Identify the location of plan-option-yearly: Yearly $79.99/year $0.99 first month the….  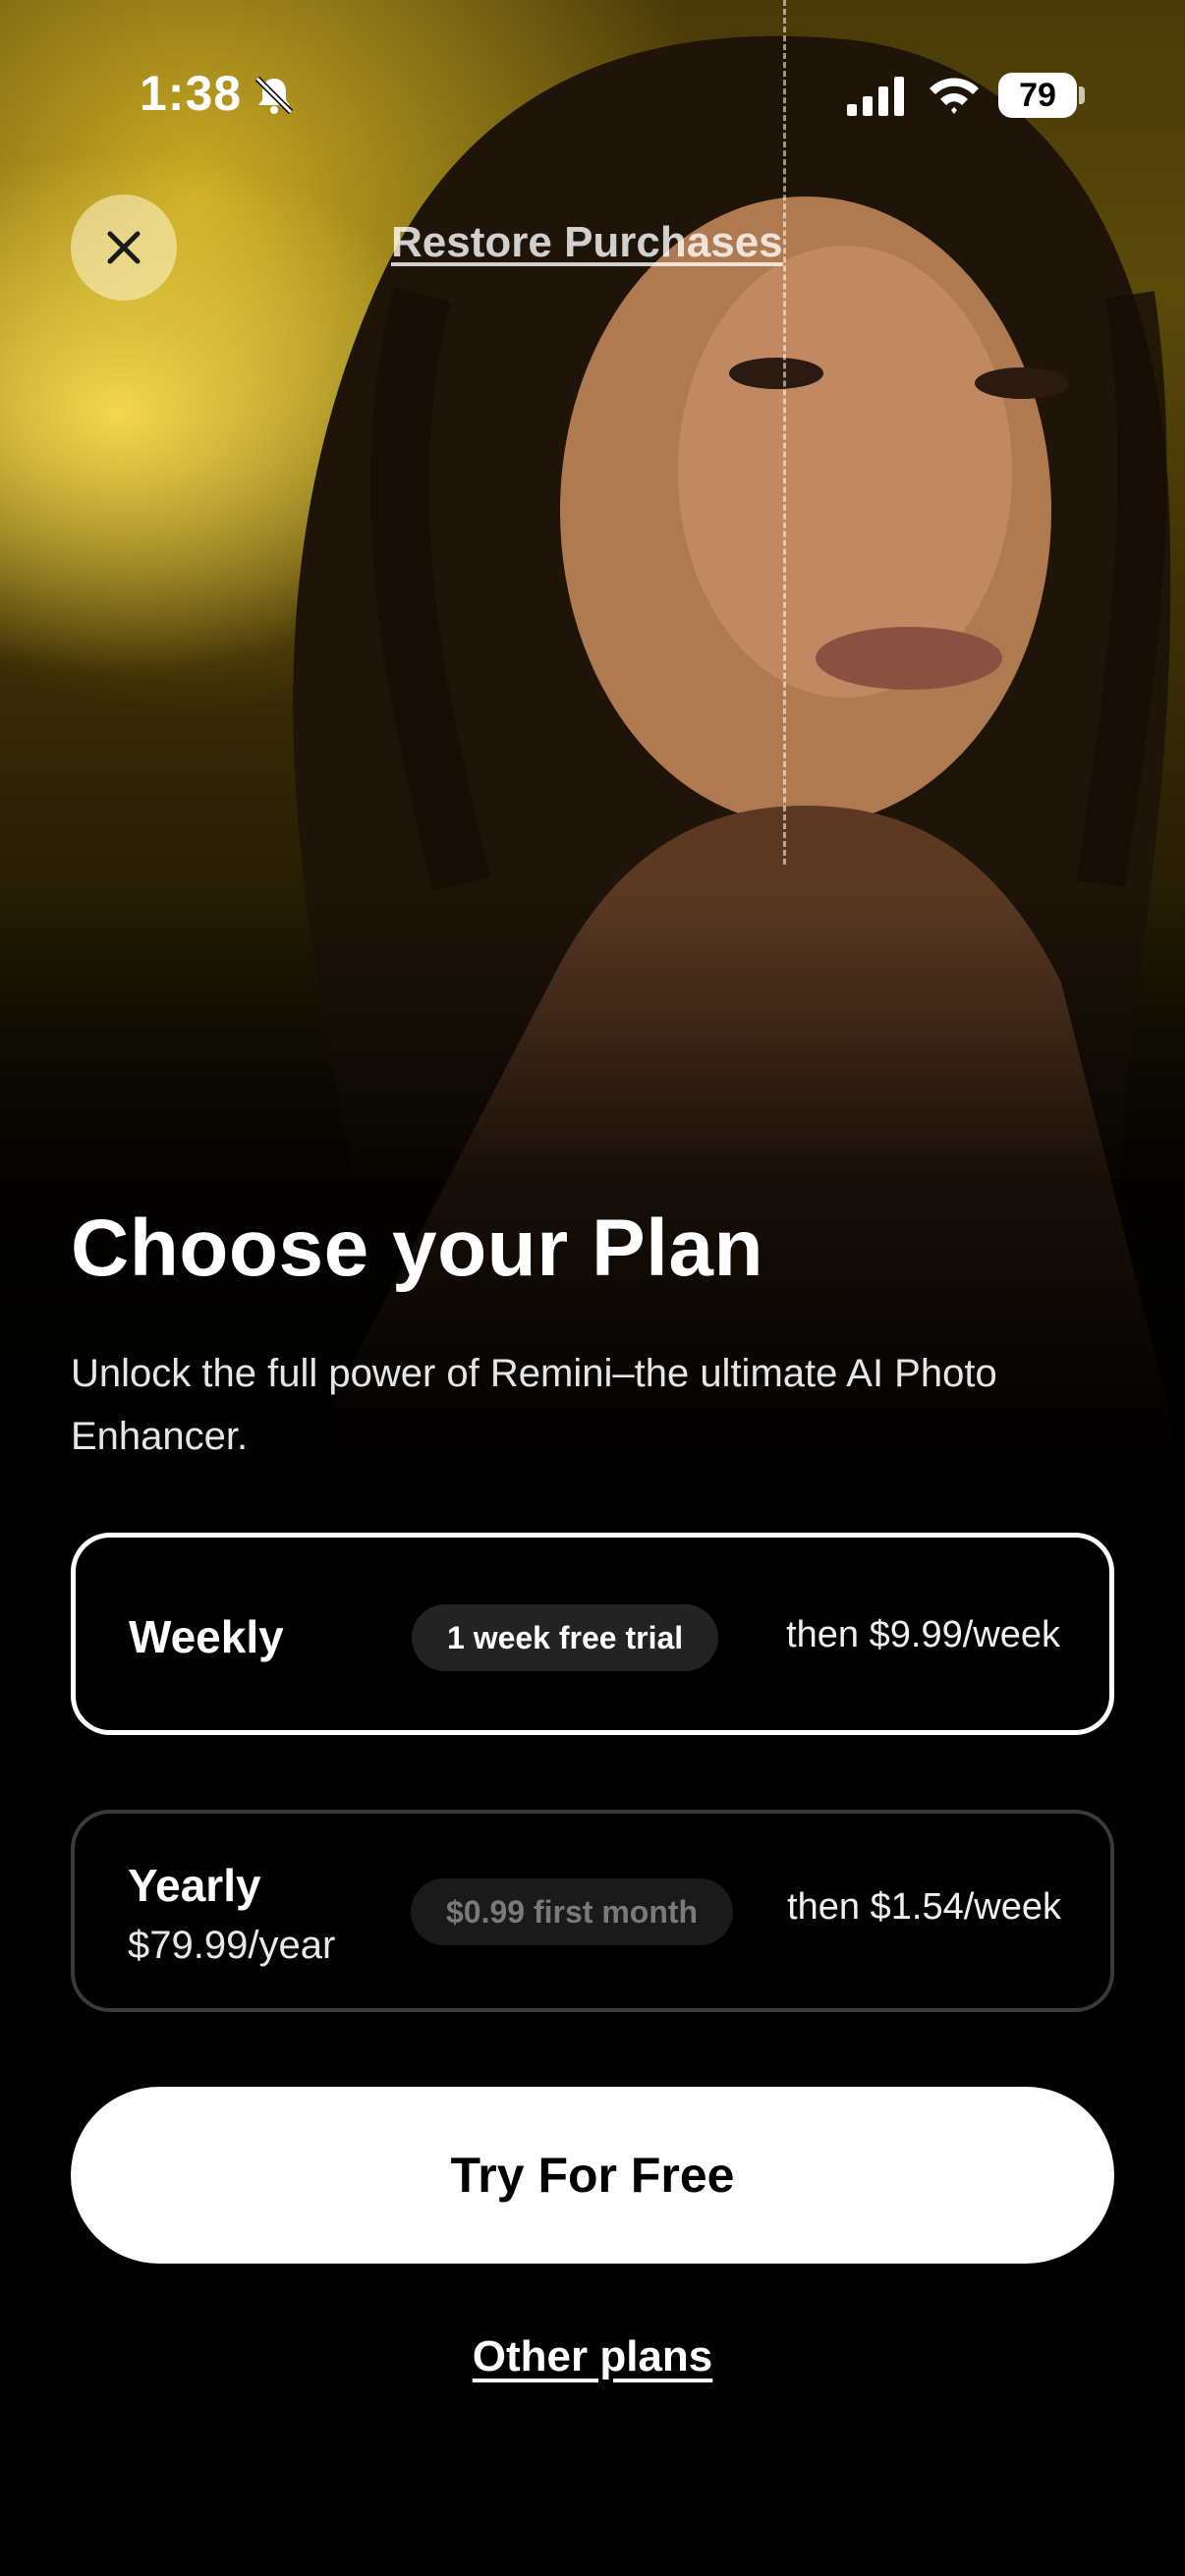
(592, 1911).